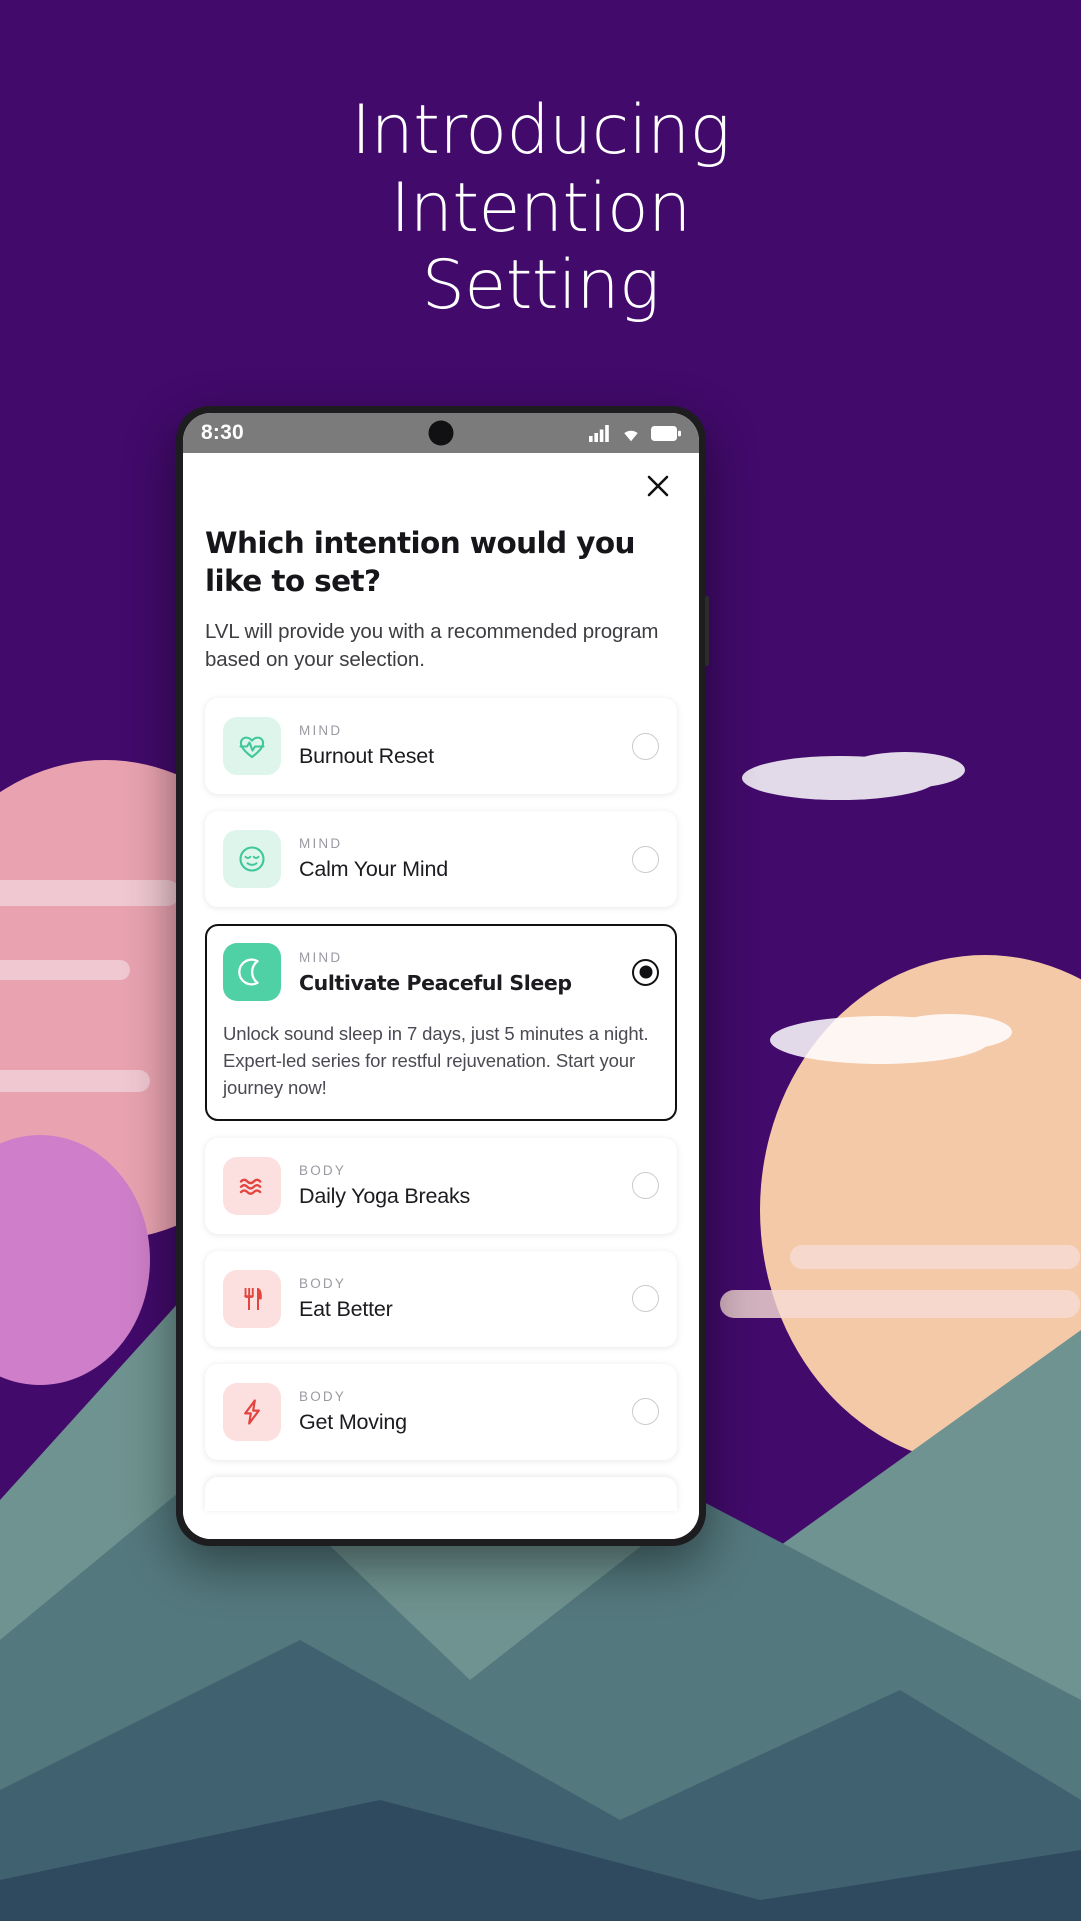  I want to click on card-text: BODY Daily Yoga Breaks, so click(456, 1186).